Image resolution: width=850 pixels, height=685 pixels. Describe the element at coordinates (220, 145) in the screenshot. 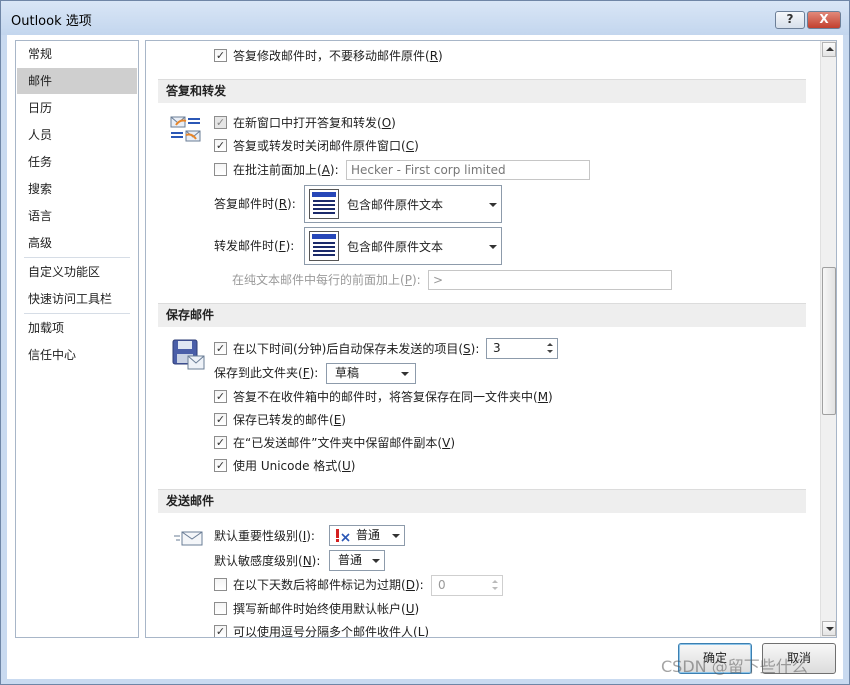

I see `close-original-checkbox: ✓` at that location.